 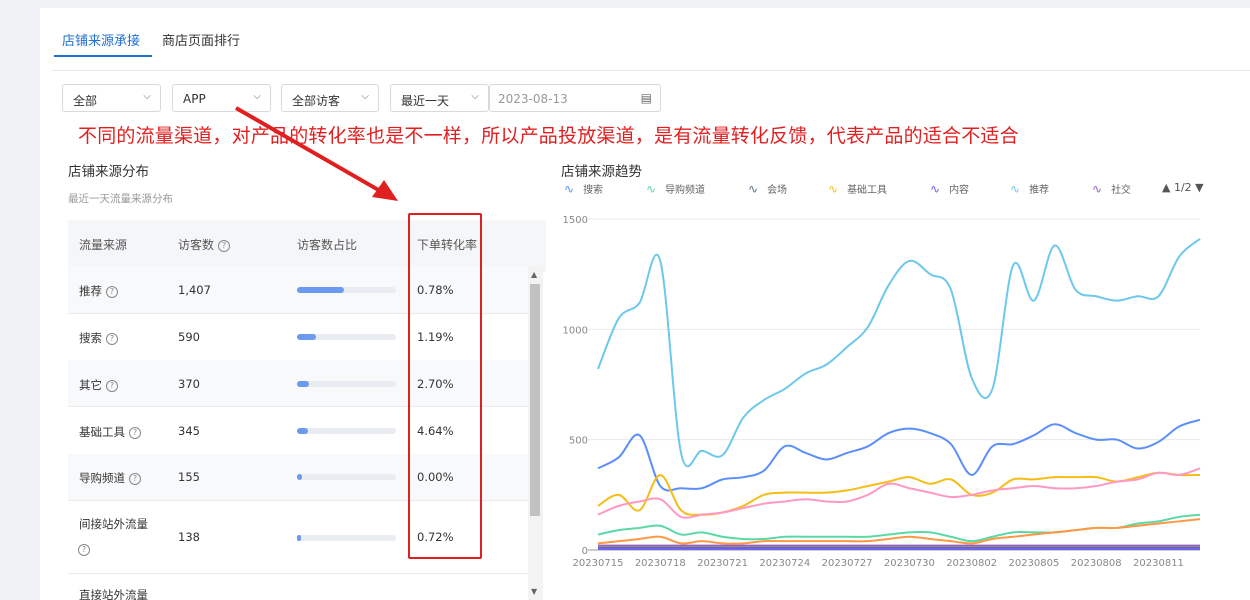 What do you see at coordinates (585, 551) in the screenshot?
I see `y-tick-label: 0` at bounding box center [585, 551].